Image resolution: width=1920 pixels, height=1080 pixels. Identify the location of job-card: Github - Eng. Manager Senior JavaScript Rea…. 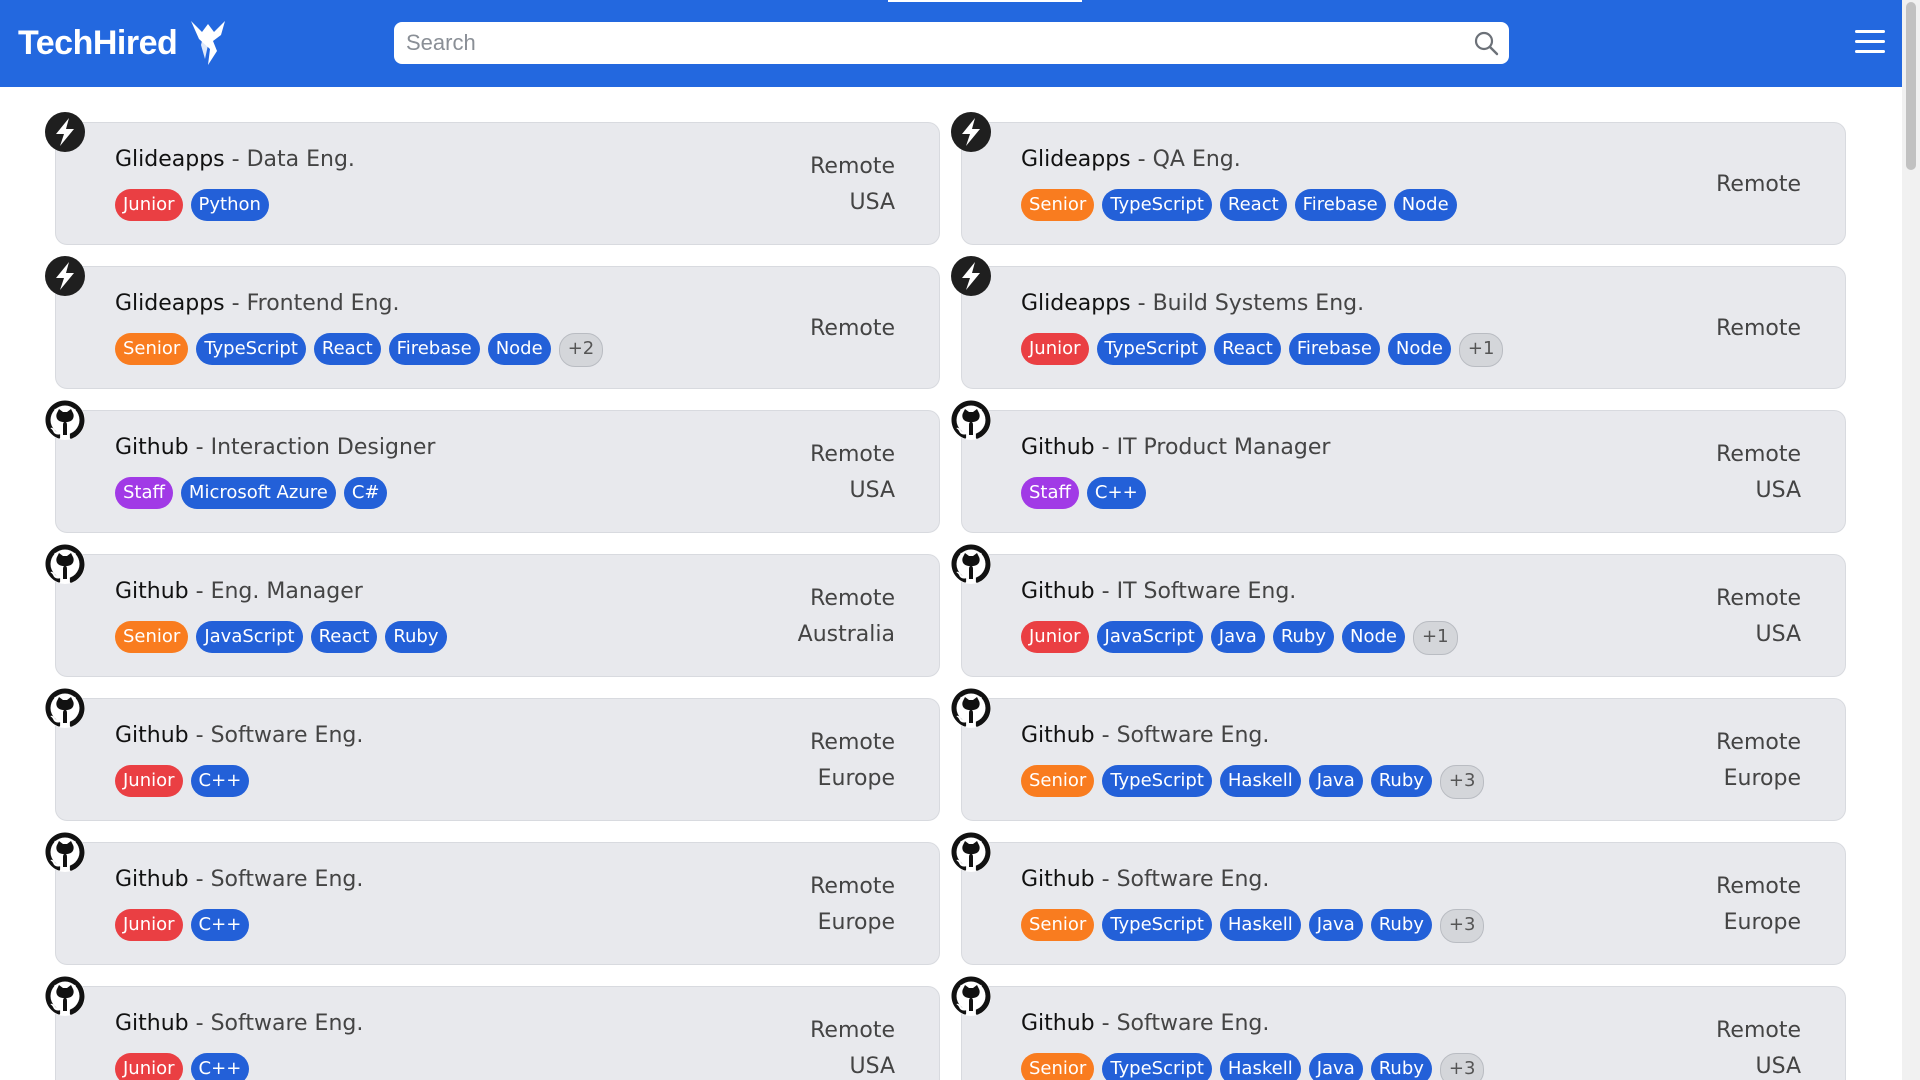
(492, 610).